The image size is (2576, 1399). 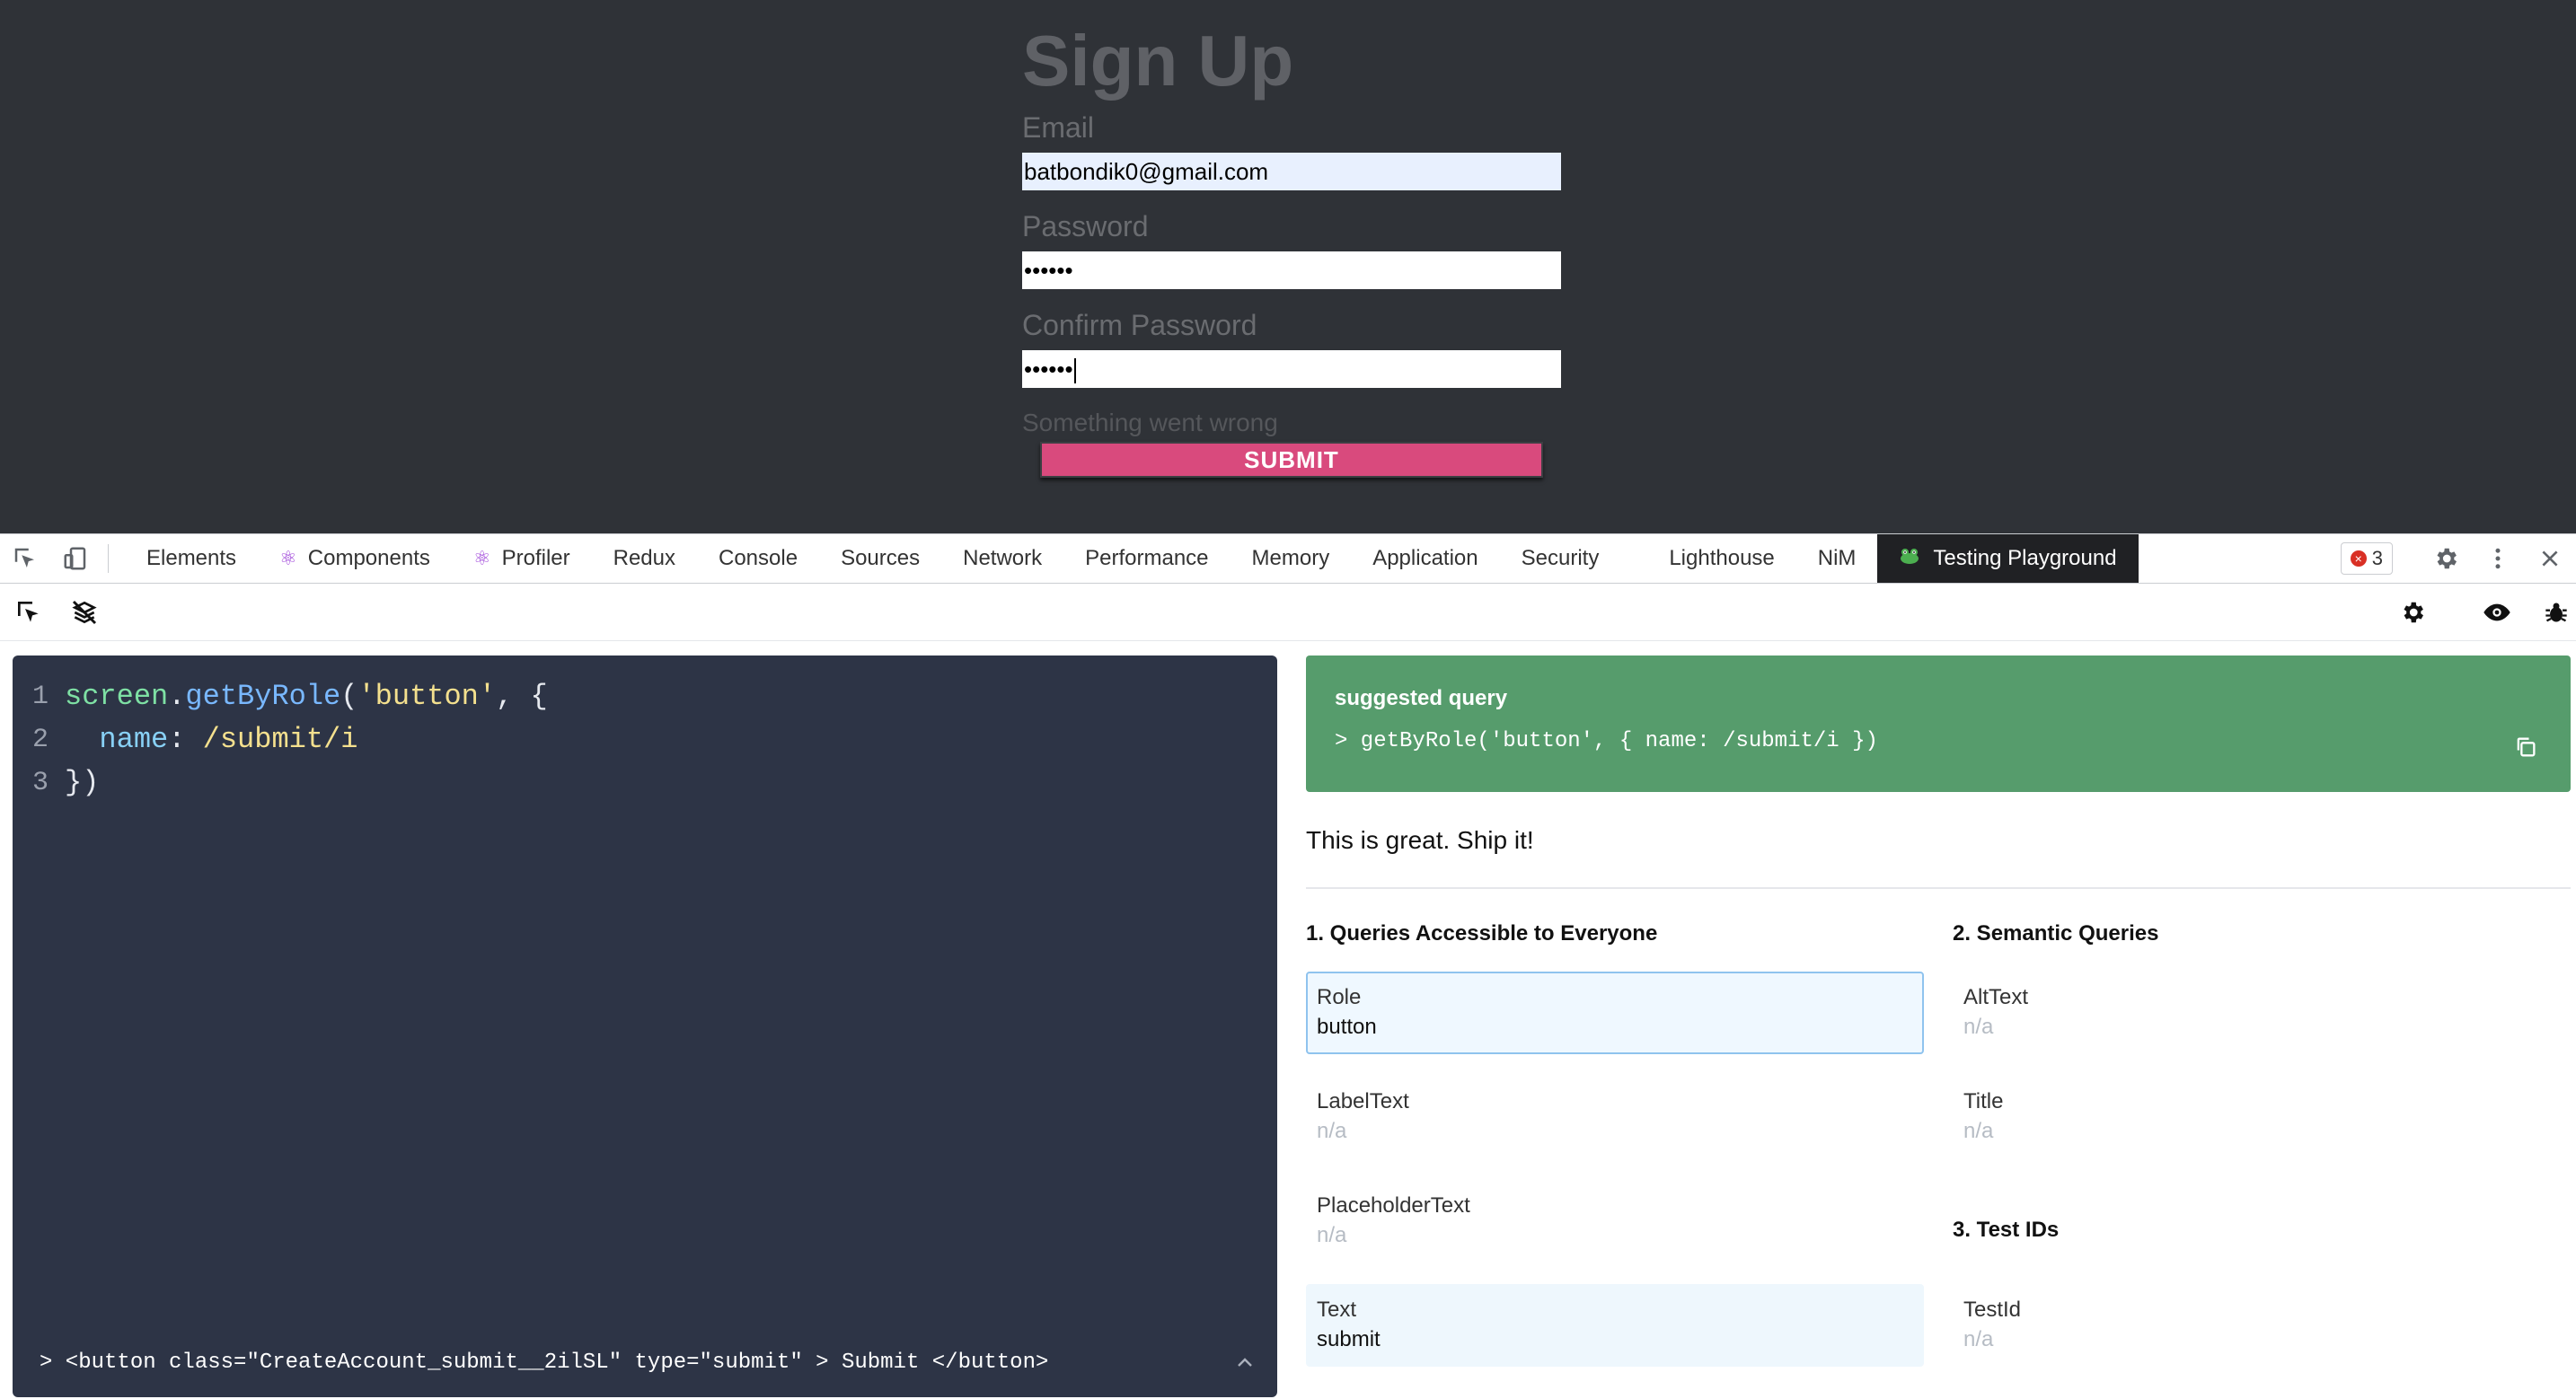 What do you see at coordinates (1938, 888) in the screenshot?
I see `divider` at bounding box center [1938, 888].